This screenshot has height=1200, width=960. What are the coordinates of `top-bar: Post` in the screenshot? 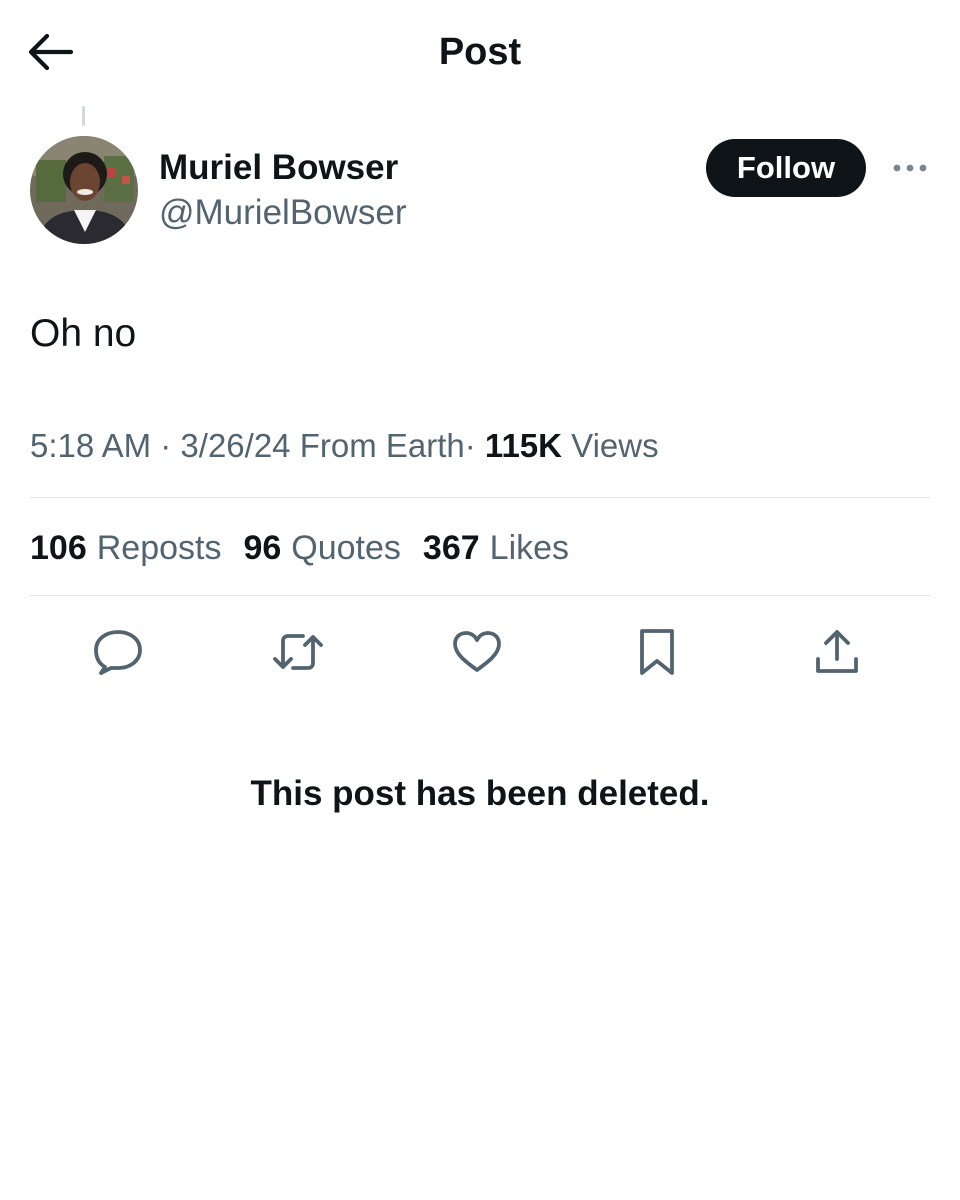 It's located at (480, 50).